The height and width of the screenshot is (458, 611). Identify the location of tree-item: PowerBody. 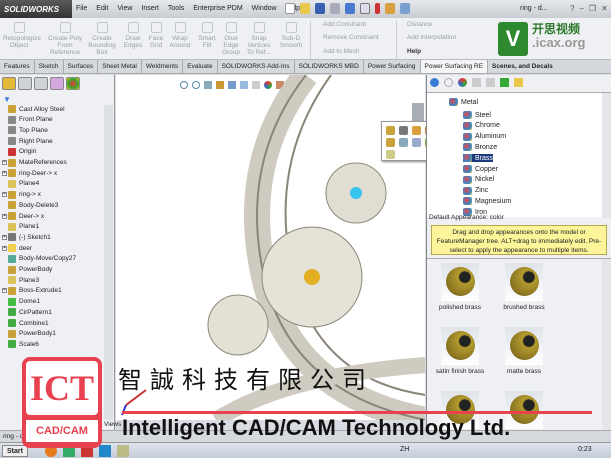
(30, 269).